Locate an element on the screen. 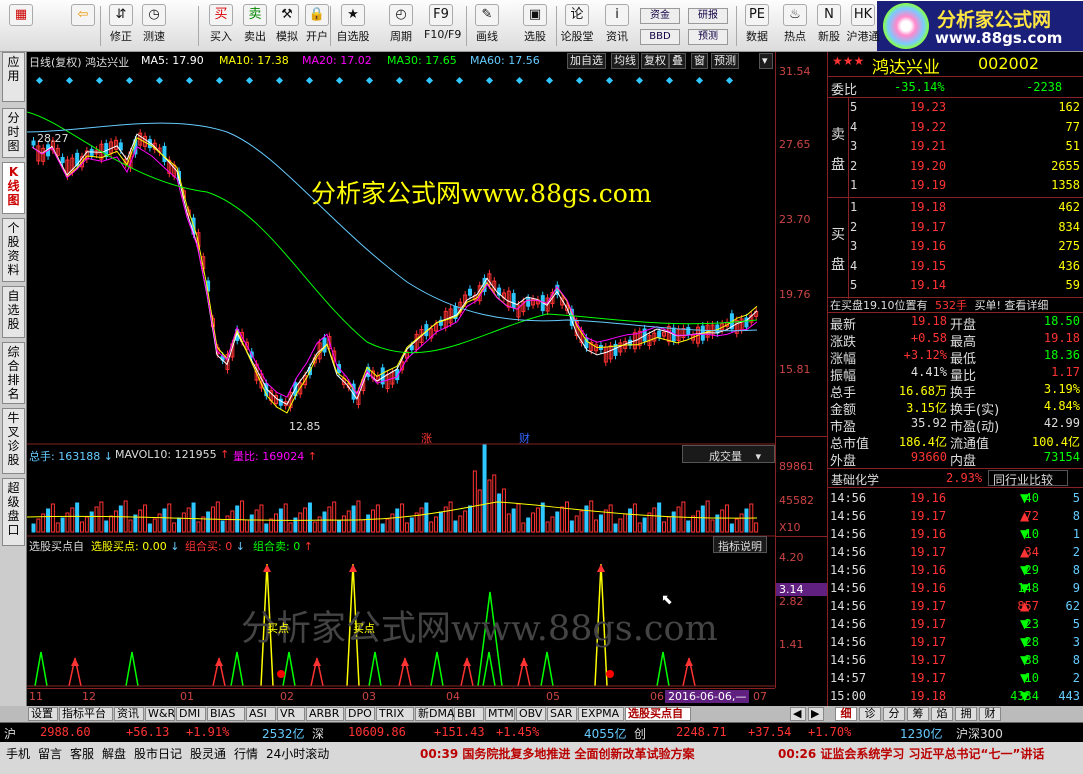  quick-button: BBD is located at coordinates (660, 37).